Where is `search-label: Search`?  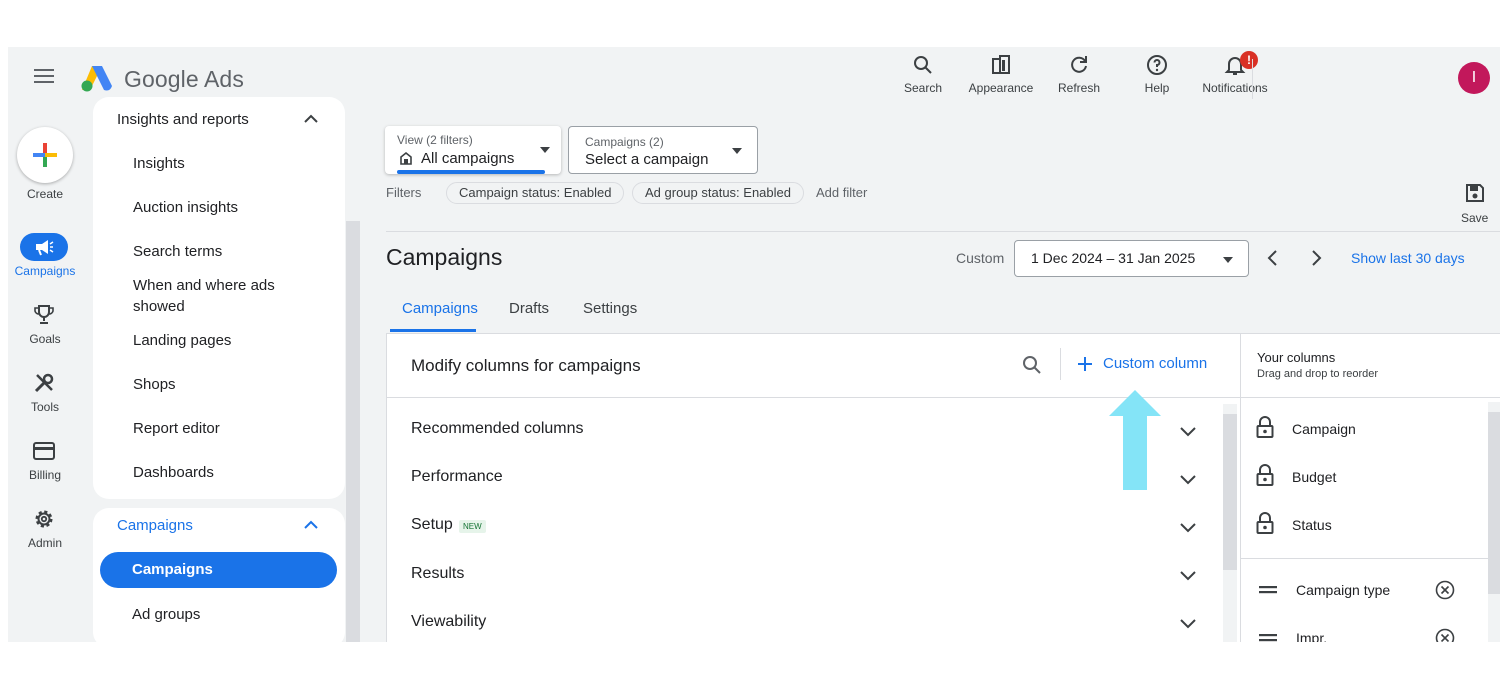
search-label: Search is located at coordinates (923, 88).